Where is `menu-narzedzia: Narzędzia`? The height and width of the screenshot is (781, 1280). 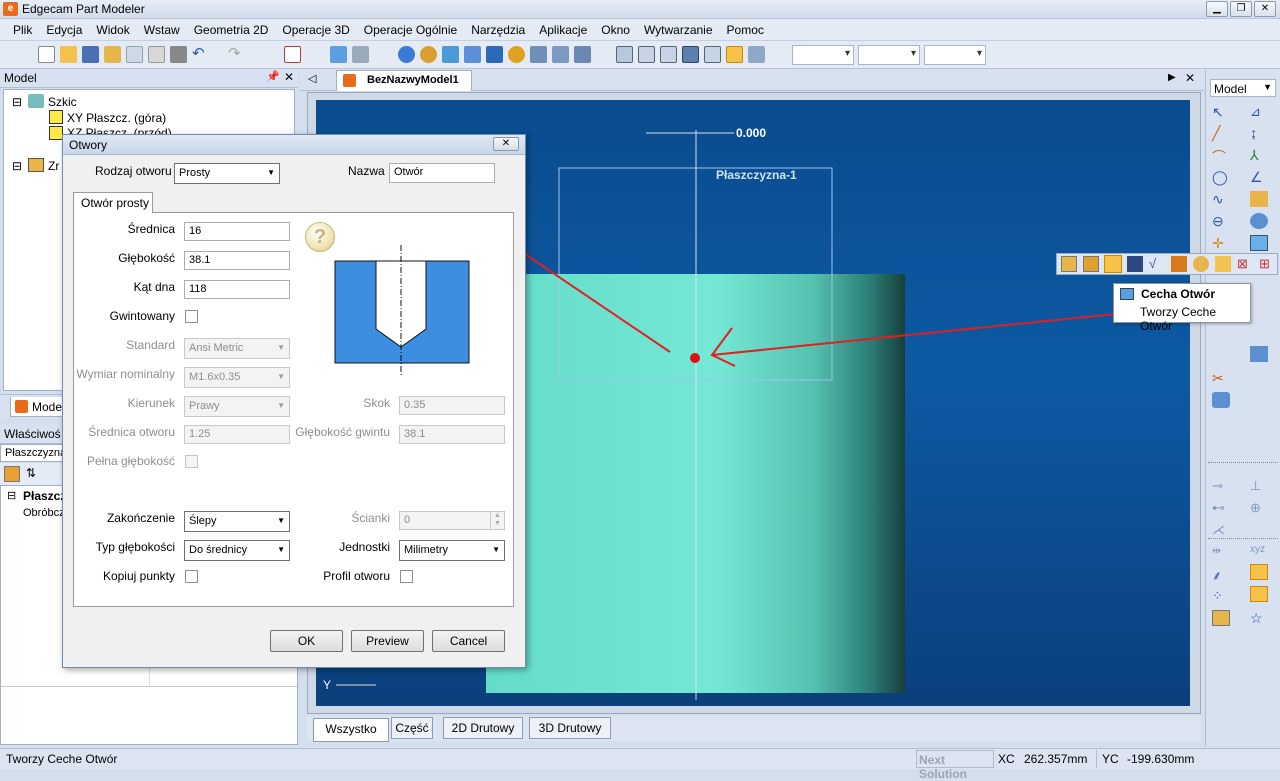
menu-narzedzia: Narzędzia is located at coordinates (498, 30).